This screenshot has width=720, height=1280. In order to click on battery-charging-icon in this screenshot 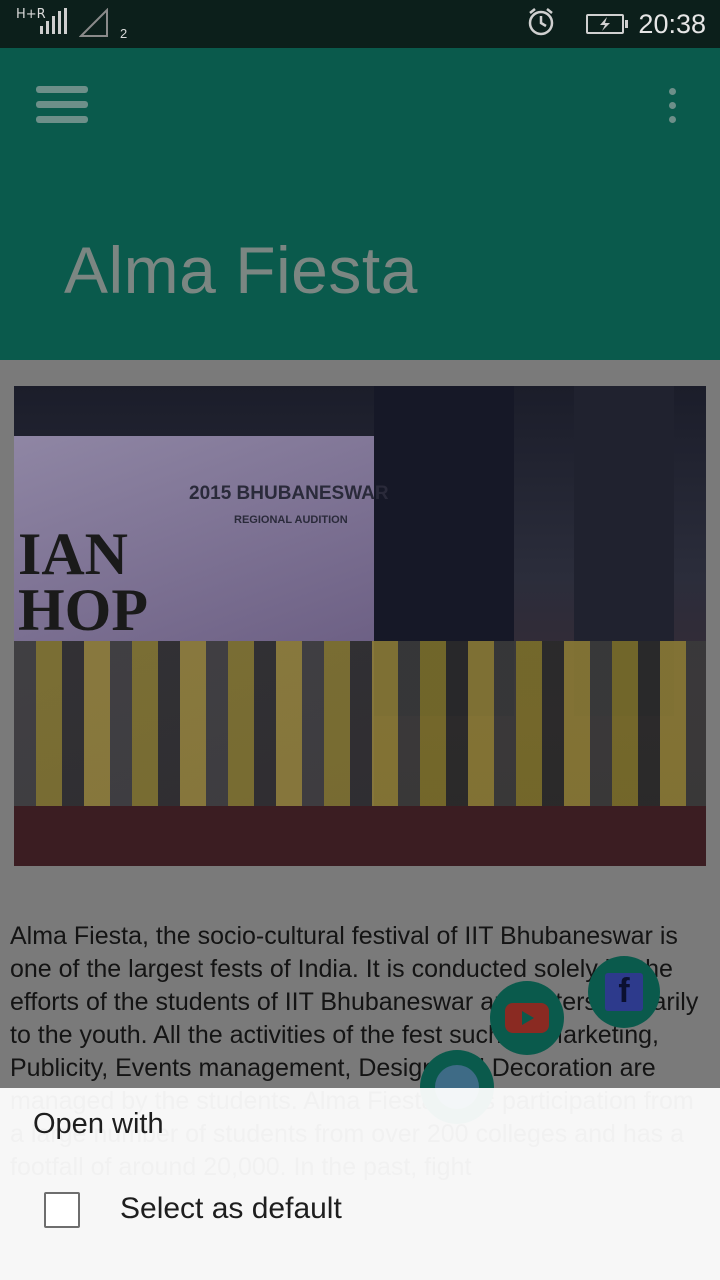, I will do `click(607, 24)`.